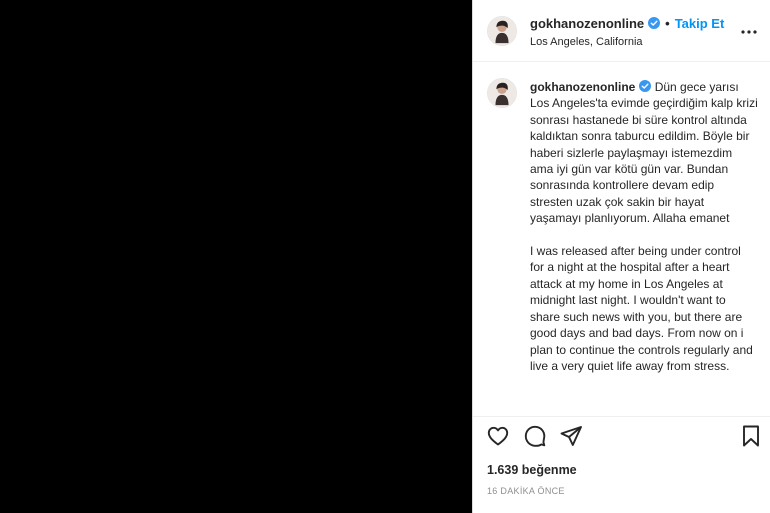 This screenshot has height=513, width=770. What do you see at coordinates (621, 436) in the screenshot?
I see `action-bar` at bounding box center [621, 436].